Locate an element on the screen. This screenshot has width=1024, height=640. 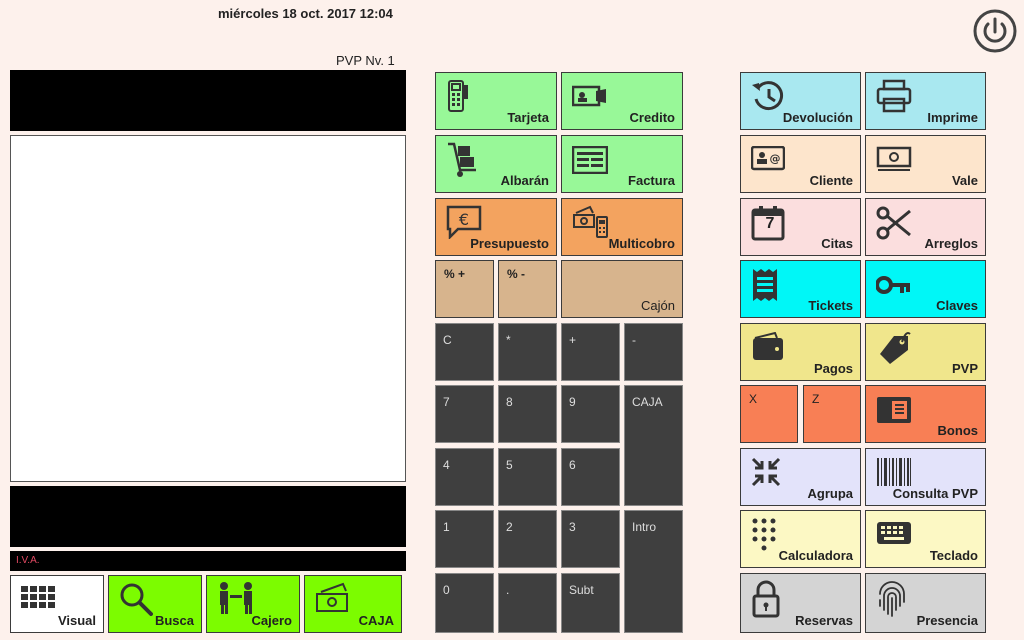
citas-label: Citas is located at coordinates (837, 243).